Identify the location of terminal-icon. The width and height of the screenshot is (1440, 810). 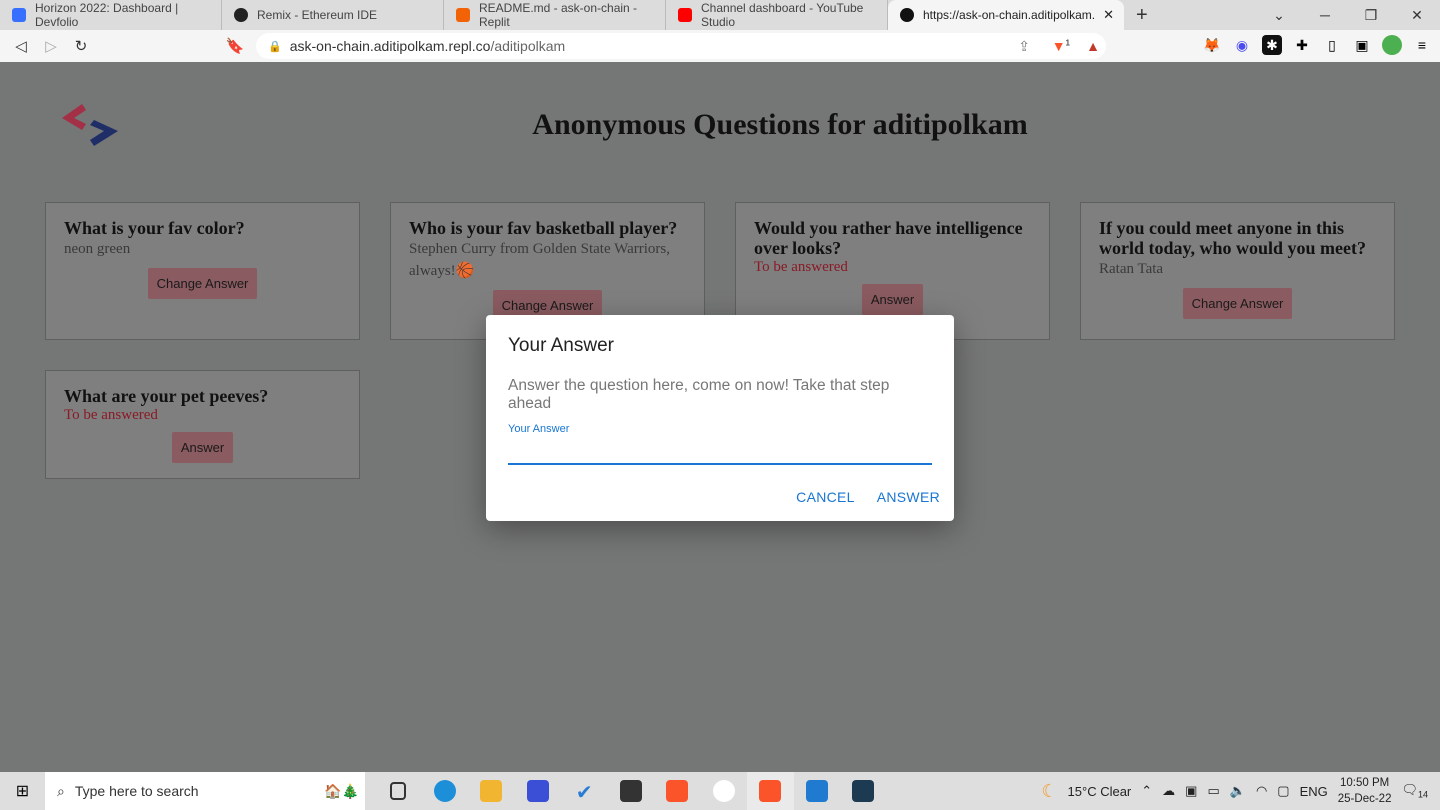
(631, 791).